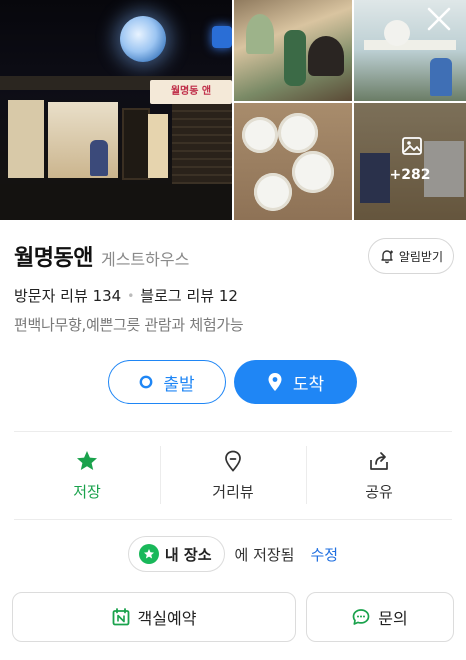  Describe the element at coordinates (143, 39) in the screenshot. I see `moon-light` at that location.